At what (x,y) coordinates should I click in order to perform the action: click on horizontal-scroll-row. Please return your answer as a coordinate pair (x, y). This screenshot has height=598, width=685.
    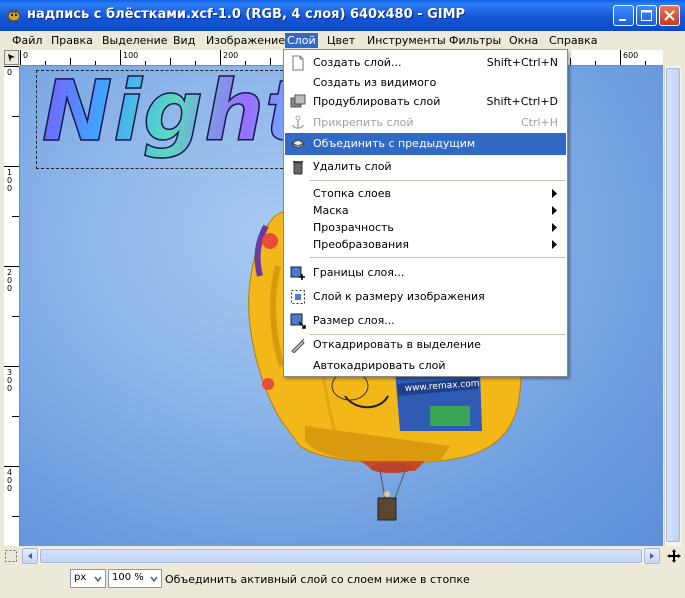
    Looking at the image, I should click on (342, 556).